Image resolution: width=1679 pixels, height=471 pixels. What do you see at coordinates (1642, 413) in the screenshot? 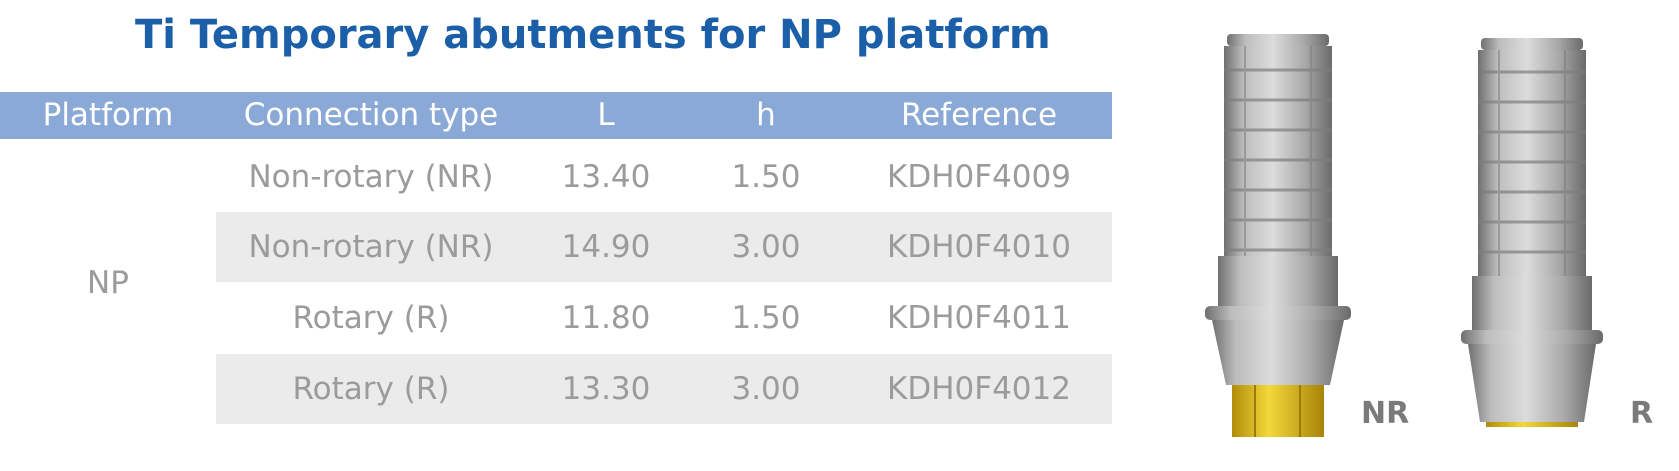
I see `r-label: R` at bounding box center [1642, 413].